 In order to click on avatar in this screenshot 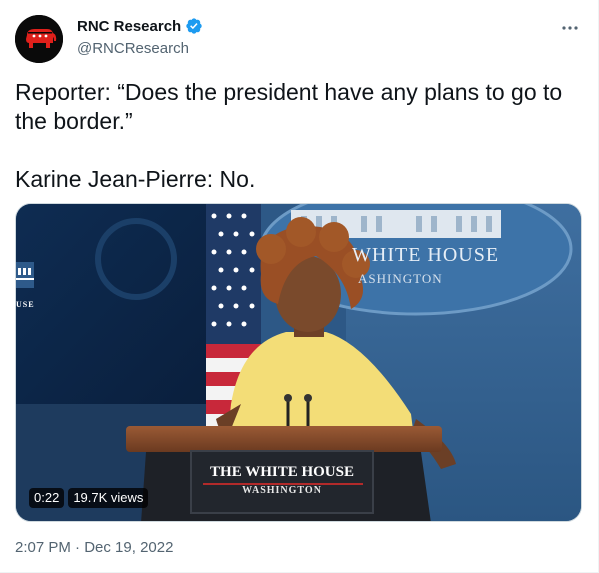, I will do `click(39, 39)`.